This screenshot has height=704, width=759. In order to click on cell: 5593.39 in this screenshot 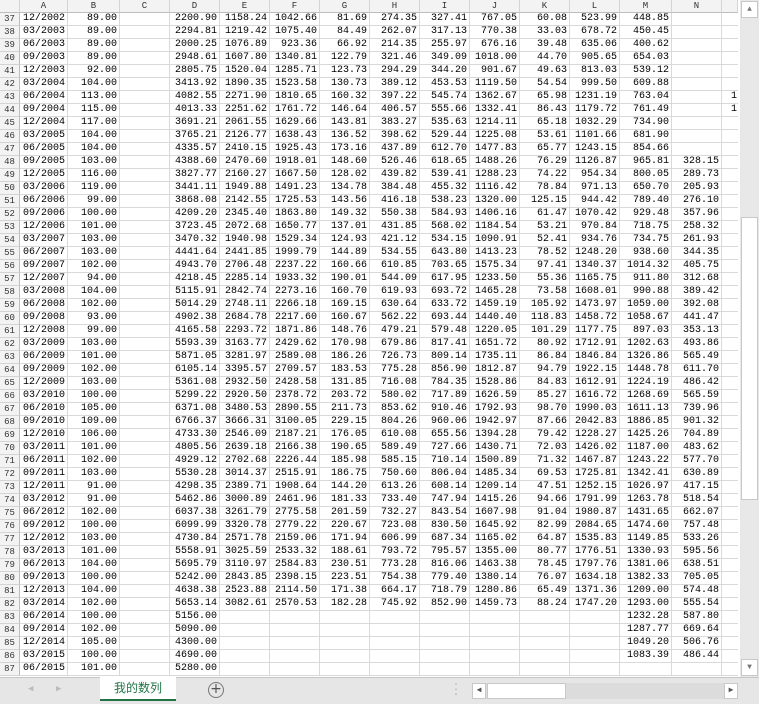, I will do `click(195, 344)`.